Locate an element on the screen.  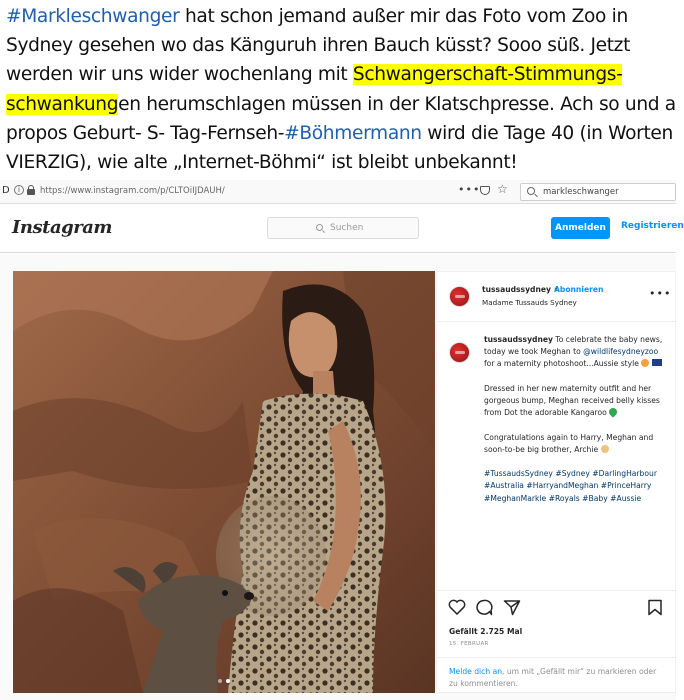
green-heart-emoji-icon is located at coordinates (613, 412).